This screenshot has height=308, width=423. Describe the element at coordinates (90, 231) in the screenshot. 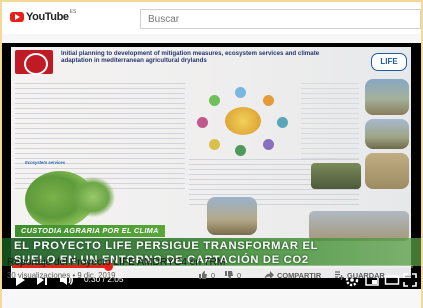

I see `program-label: CUSTODIA AGRARIA POR EL CLIMA` at that location.